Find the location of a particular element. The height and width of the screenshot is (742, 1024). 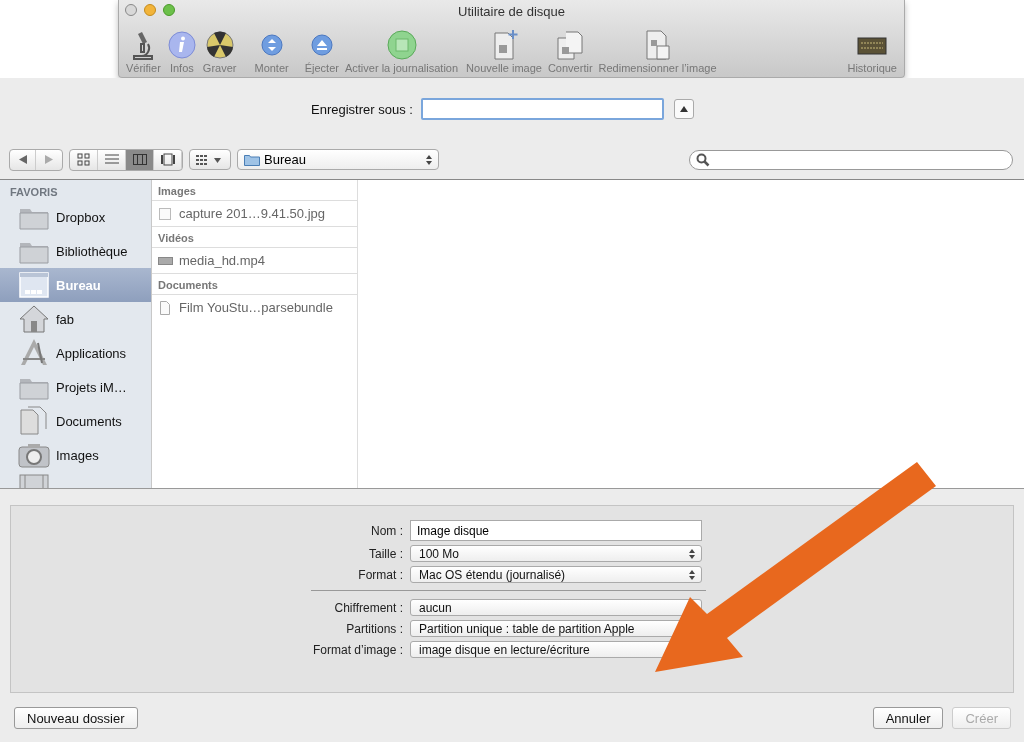

push-button: Nouveau dossier is located at coordinates (76, 718).